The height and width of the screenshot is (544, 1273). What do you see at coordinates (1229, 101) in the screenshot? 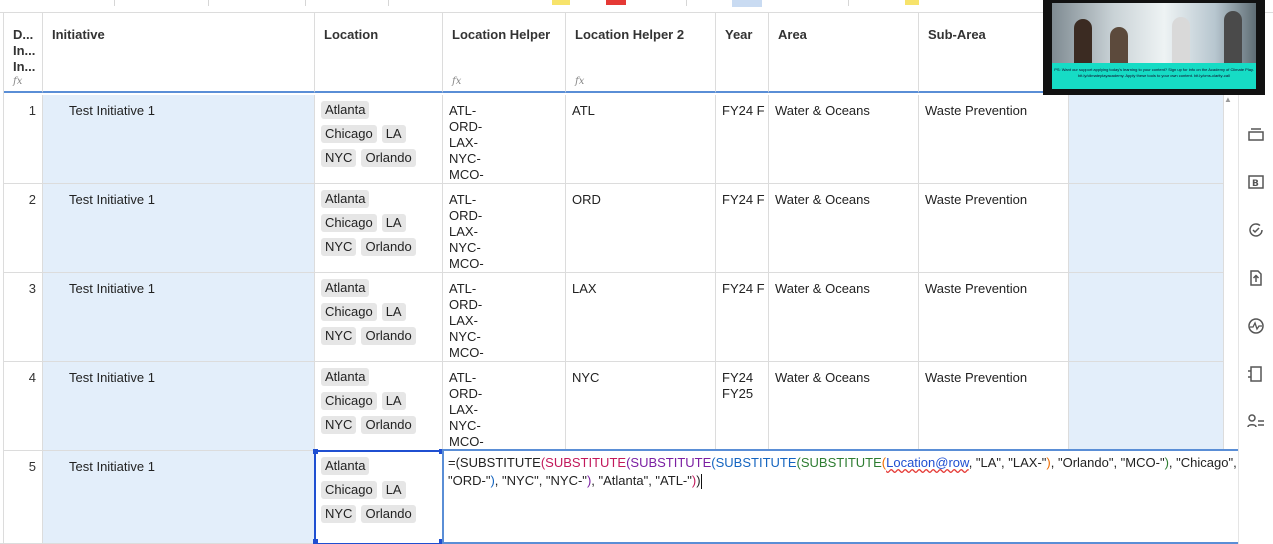
I see `scroll-up-arrow: ▲` at bounding box center [1229, 101].